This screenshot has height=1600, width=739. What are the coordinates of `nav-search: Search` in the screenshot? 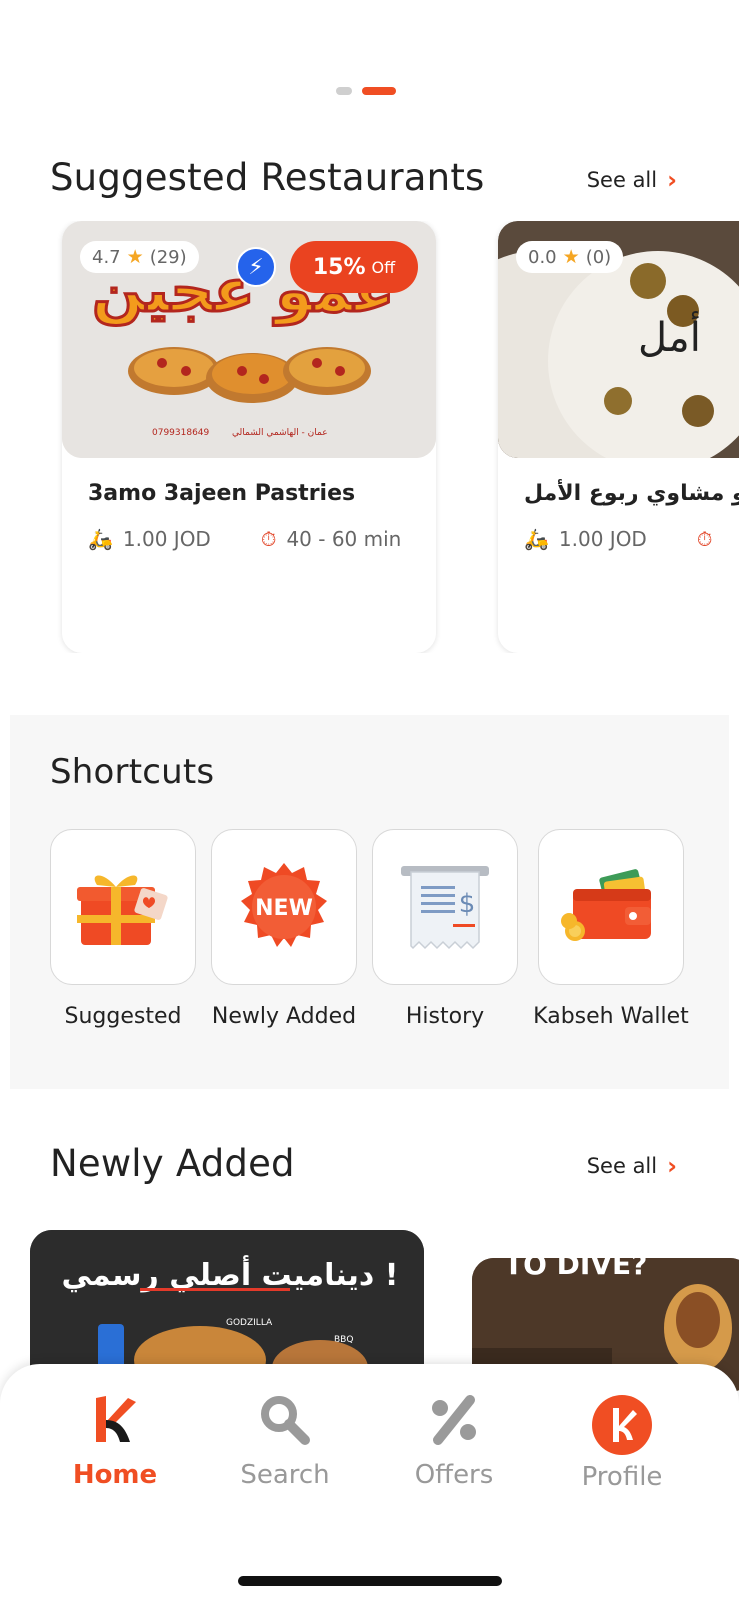 It's located at (285, 1442).